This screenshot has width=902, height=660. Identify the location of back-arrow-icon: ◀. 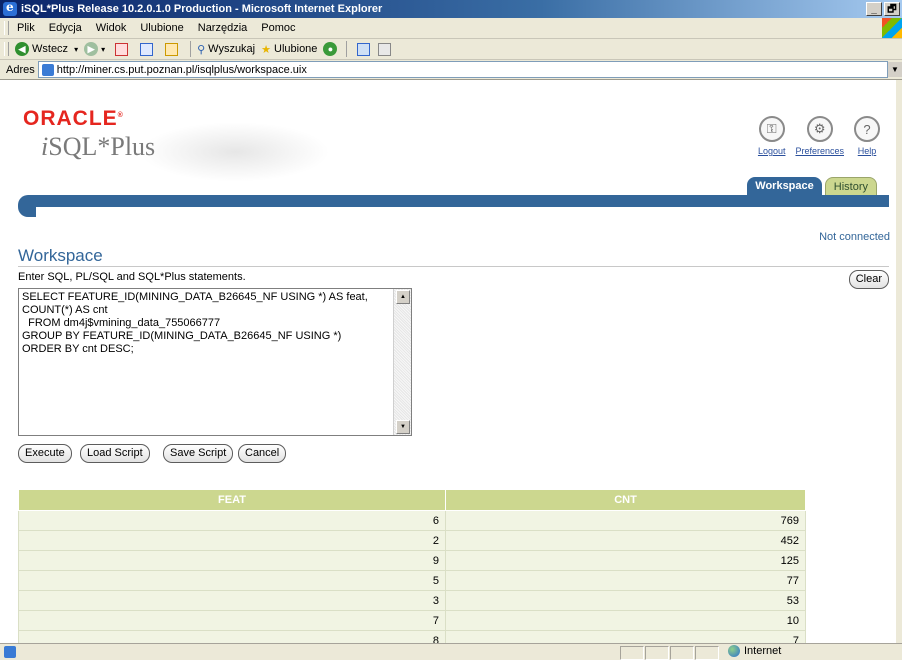
(22, 49).